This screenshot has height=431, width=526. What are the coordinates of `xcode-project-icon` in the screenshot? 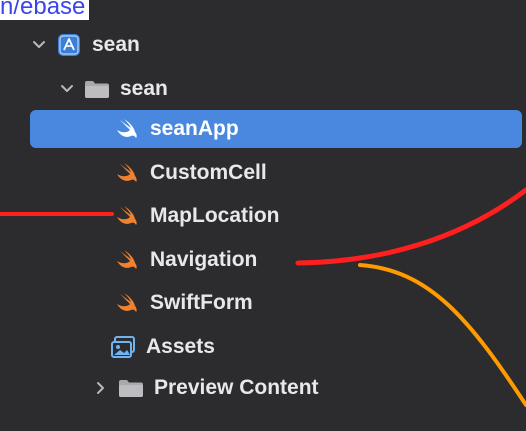 It's located at (69, 45).